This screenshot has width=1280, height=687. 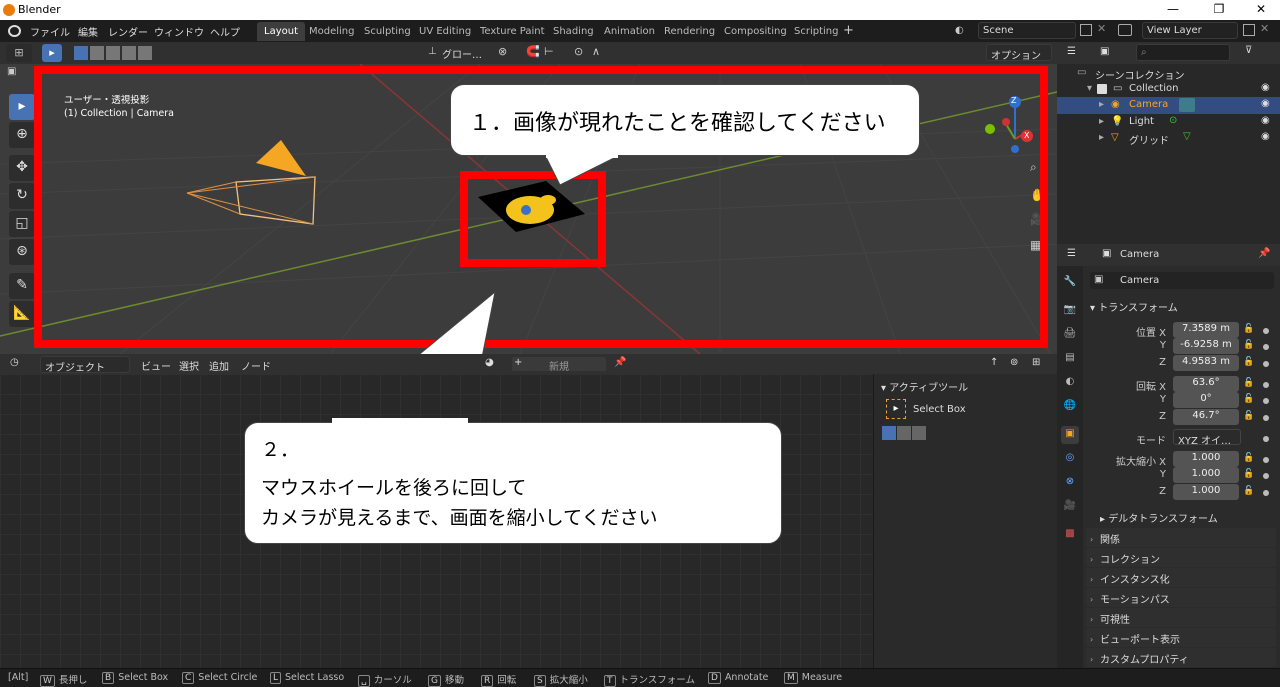 I want to click on properties-editor-icon: ☰, so click(x=1071, y=253).